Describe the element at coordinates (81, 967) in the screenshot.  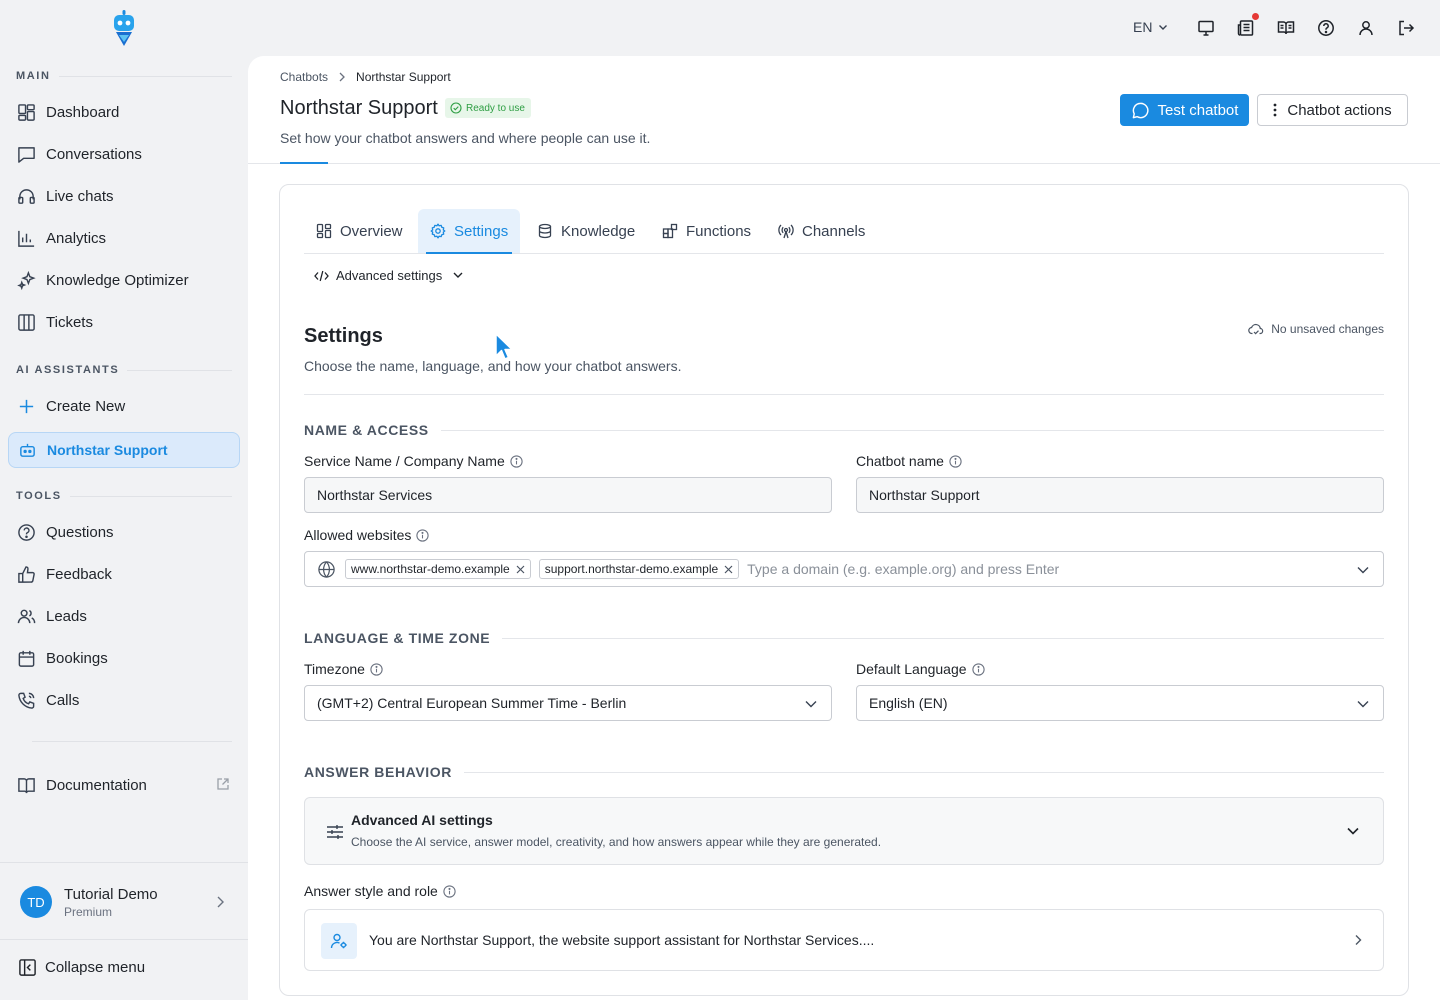
I see `collapse-menu-button: Collapse menu` at that location.